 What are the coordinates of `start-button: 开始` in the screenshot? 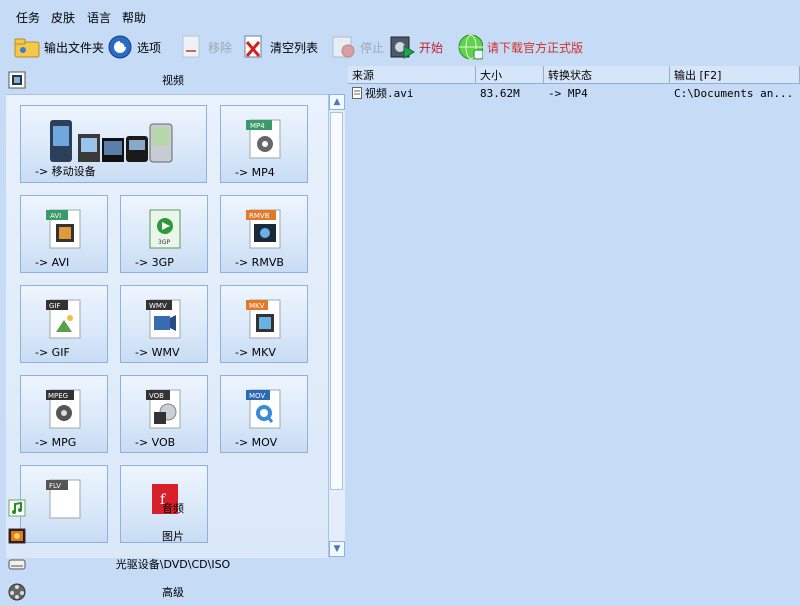 It's located at (416, 47).